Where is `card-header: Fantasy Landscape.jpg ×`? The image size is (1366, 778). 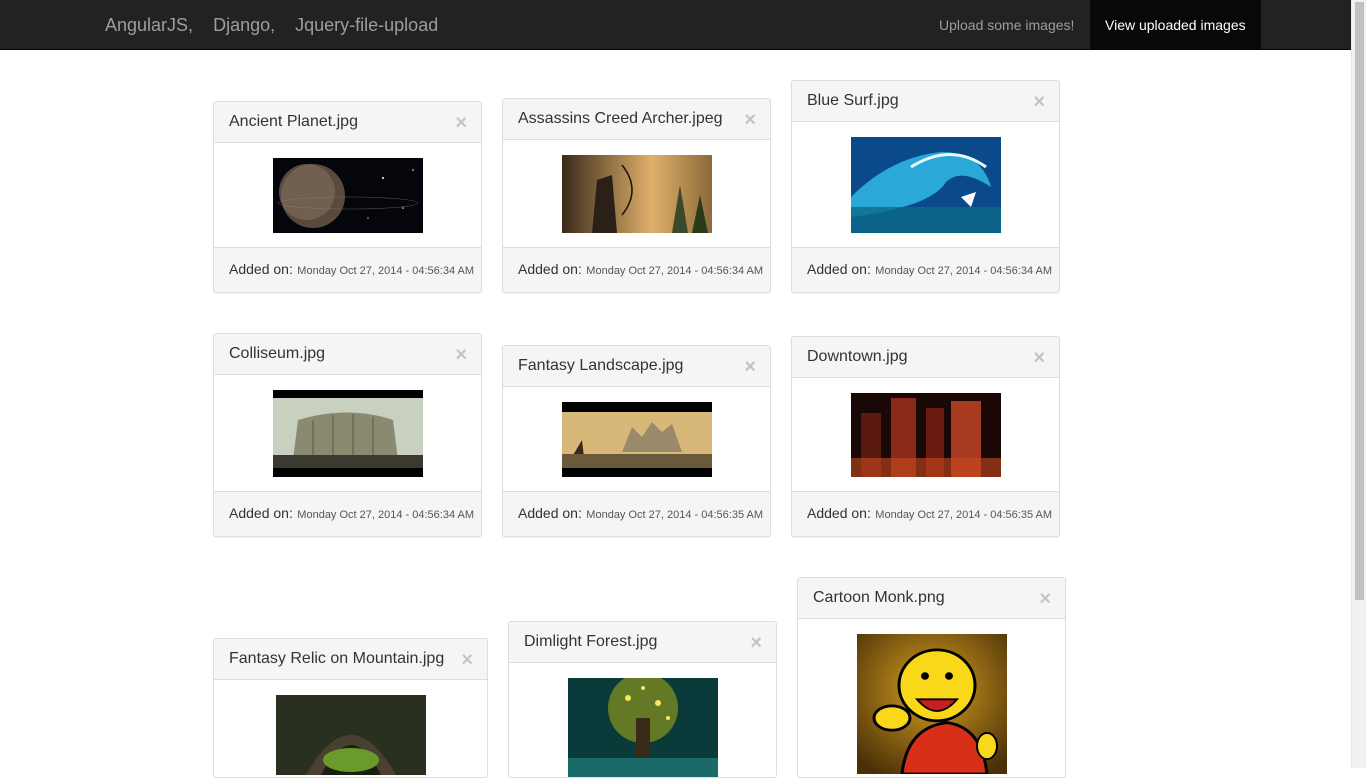
card-header: Fantasy Landscape.jpg × is located at coordinates (636, 366).